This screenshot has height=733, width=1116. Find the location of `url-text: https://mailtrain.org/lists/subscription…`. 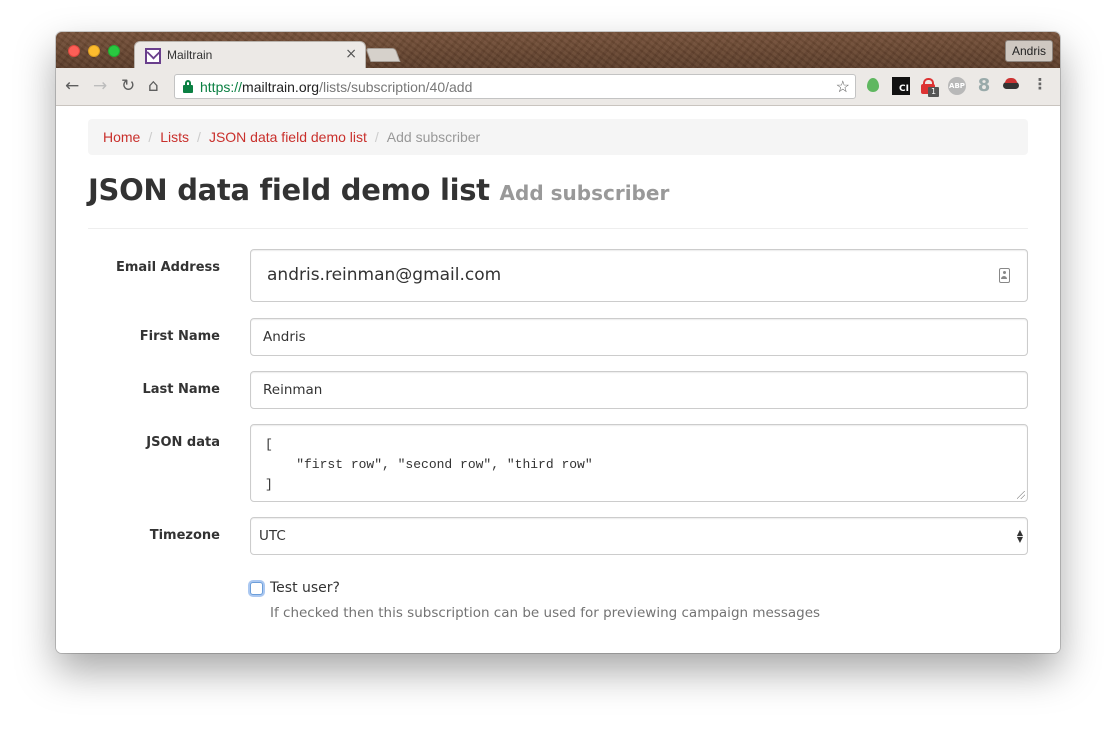

url-text: https://mailtrain.org/lists/subscription… is located at coordinates (336, 87).